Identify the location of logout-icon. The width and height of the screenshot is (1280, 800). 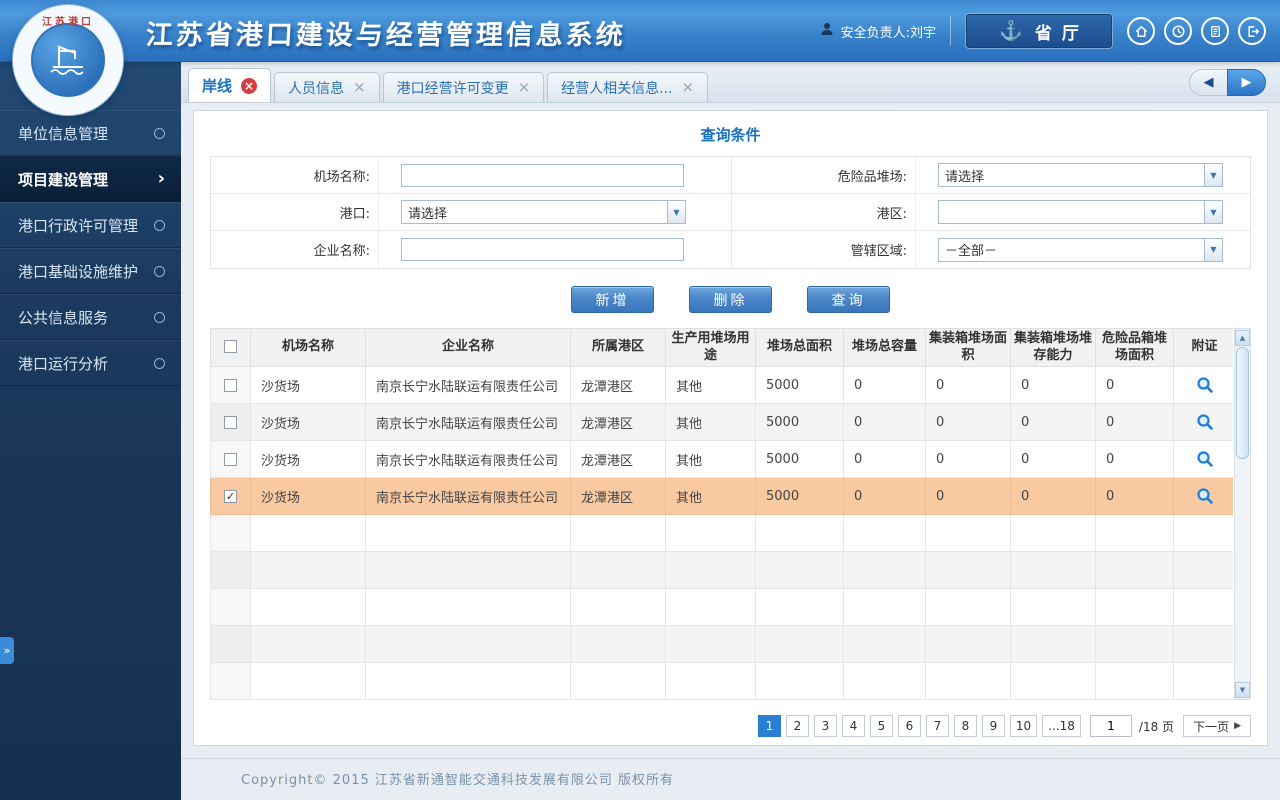
(1252, 31).